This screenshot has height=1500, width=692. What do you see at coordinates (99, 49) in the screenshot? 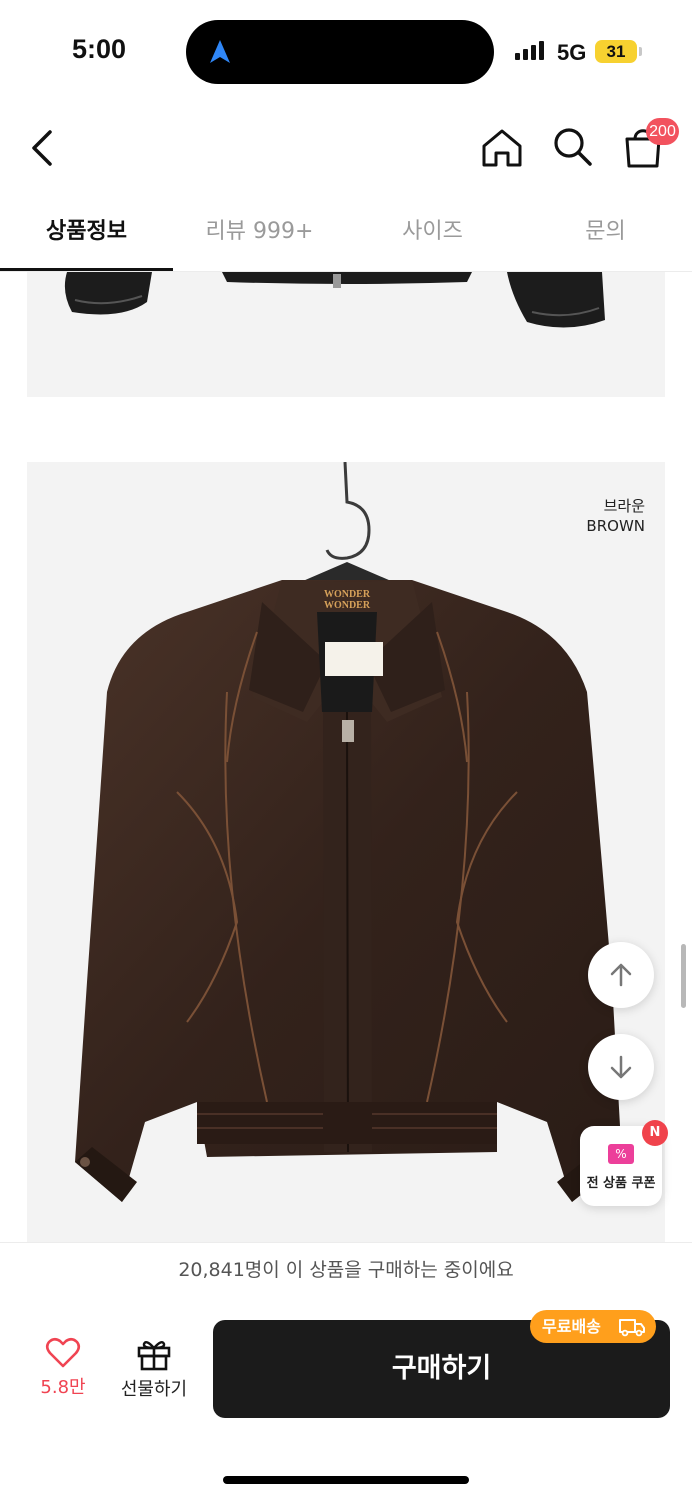
I see `status-time: 5:00` at bounding box center [99, 49].